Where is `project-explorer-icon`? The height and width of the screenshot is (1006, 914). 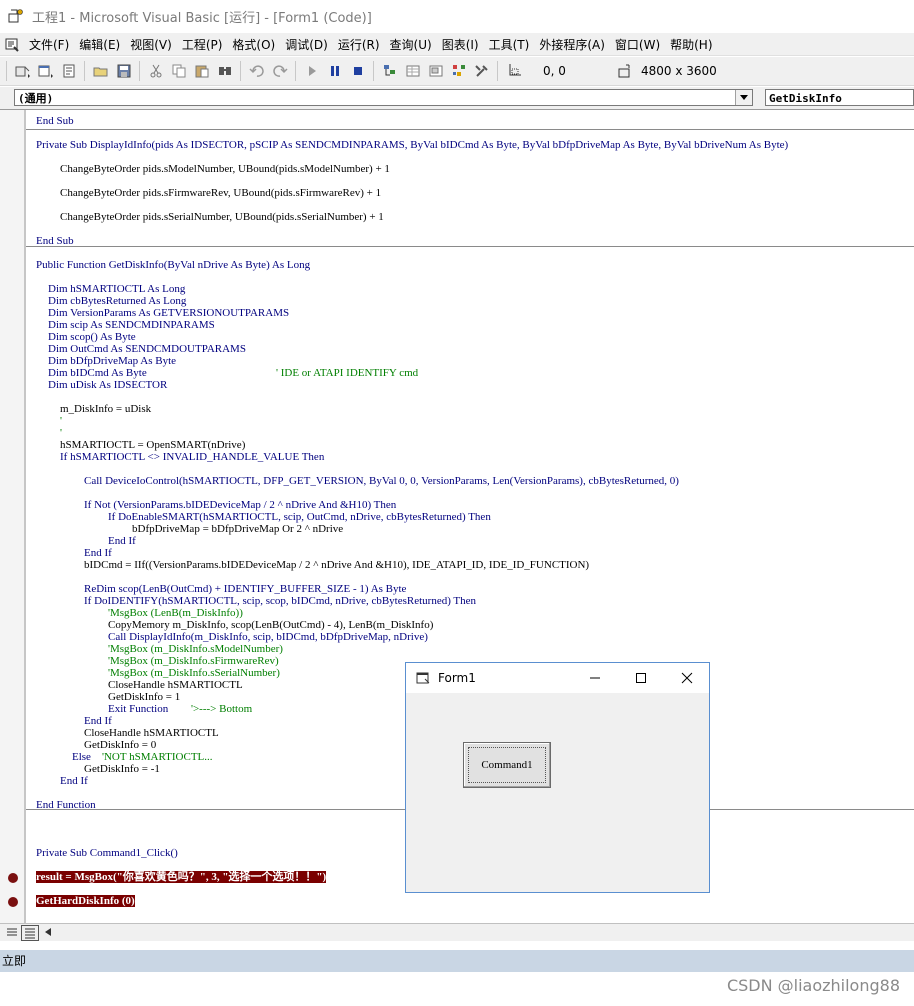 project-explorer-icon is located at coordinates (390, 71).